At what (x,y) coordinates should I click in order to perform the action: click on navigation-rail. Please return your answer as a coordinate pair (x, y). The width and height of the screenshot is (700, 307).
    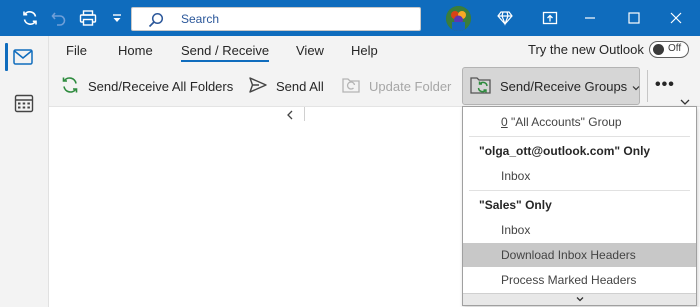
    Looking at the image, I should click on (24, 171).